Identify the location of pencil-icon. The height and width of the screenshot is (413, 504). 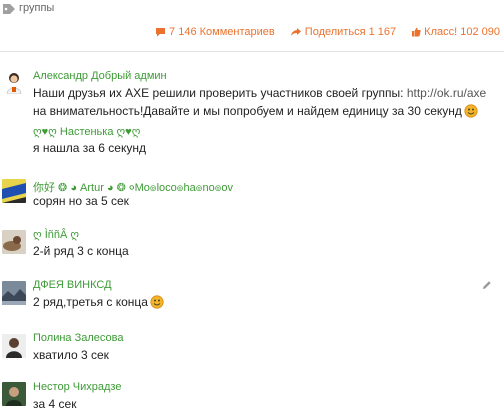
(487, 285).